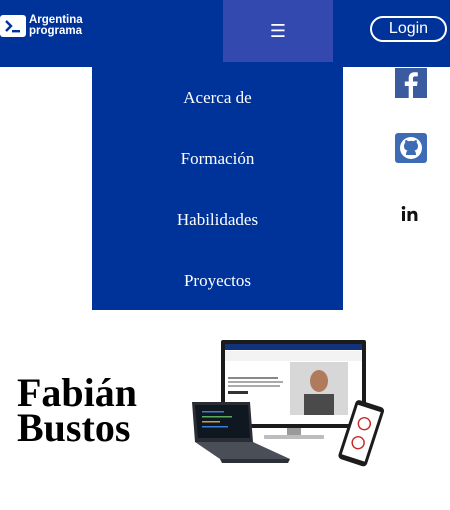 This screenshot has height=510, width=450. I want to click on facebook-icon, so click(411, 85).